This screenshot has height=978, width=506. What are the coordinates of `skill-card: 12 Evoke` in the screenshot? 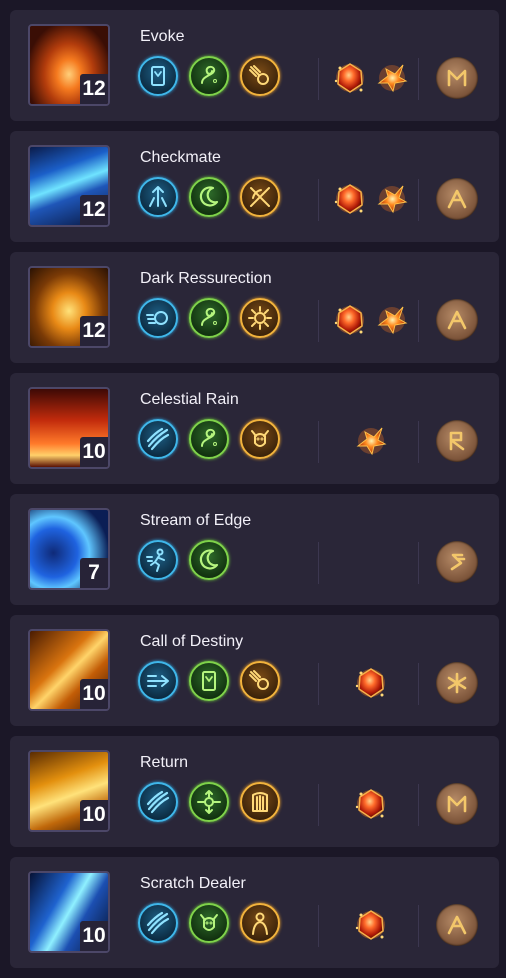 It's located at (254, 65).